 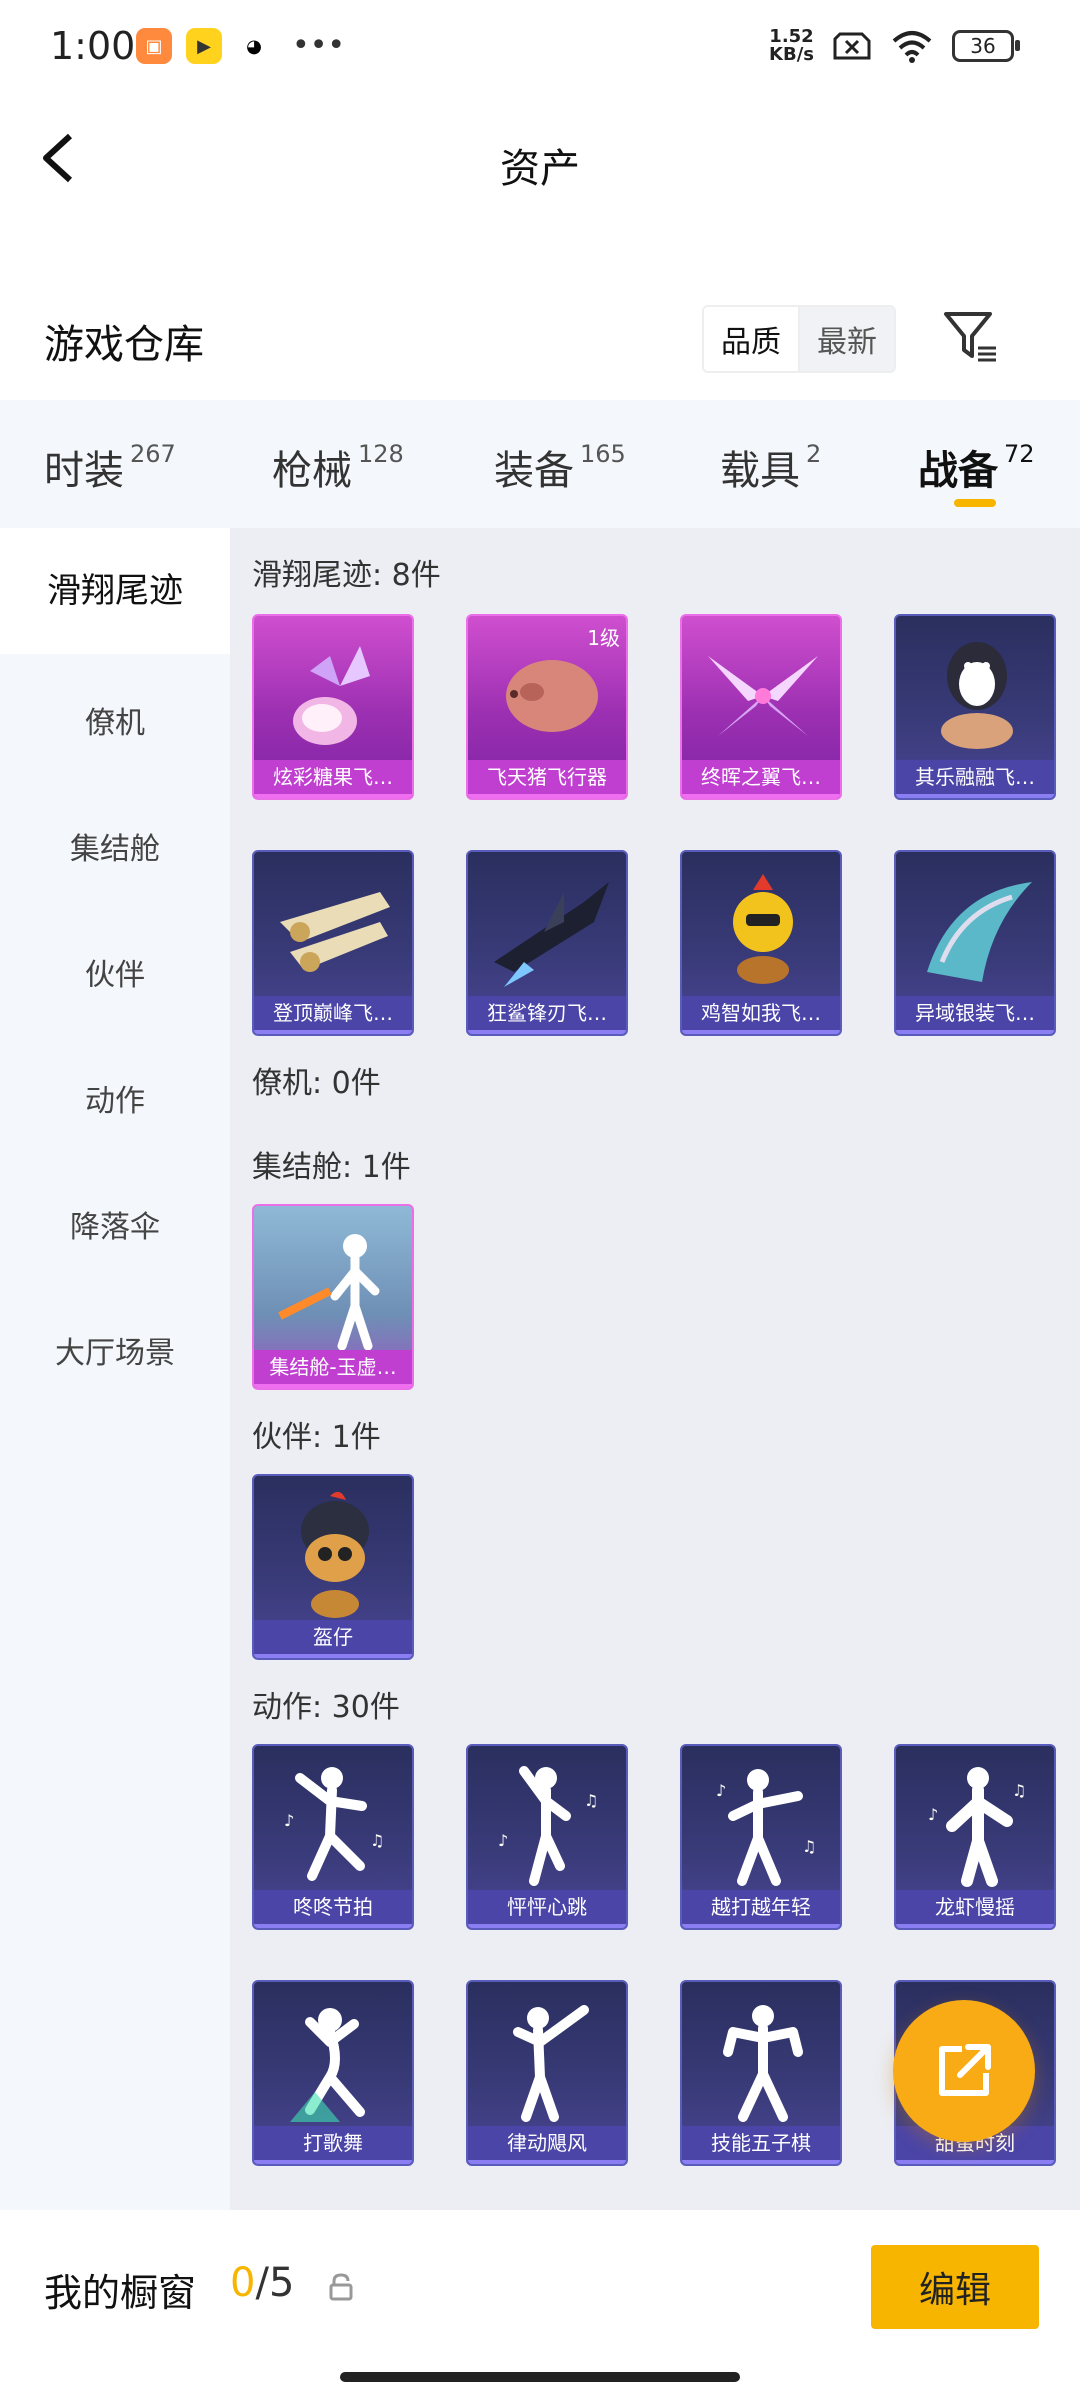 I want to click on section-title-glide: 滑翔尾迹: 8件, so click(x=346, y=575).